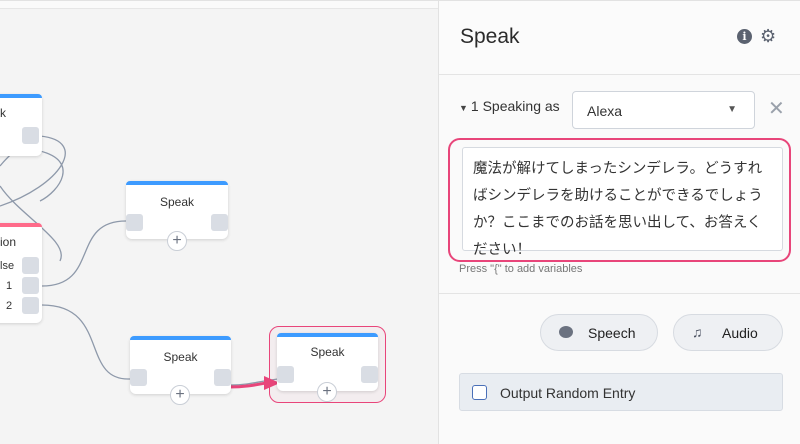 This screenshot has width=800, height=444. Describe the element at coordinates (7, 266) in the screenshot. I see `path-label-else: lse` at that location.